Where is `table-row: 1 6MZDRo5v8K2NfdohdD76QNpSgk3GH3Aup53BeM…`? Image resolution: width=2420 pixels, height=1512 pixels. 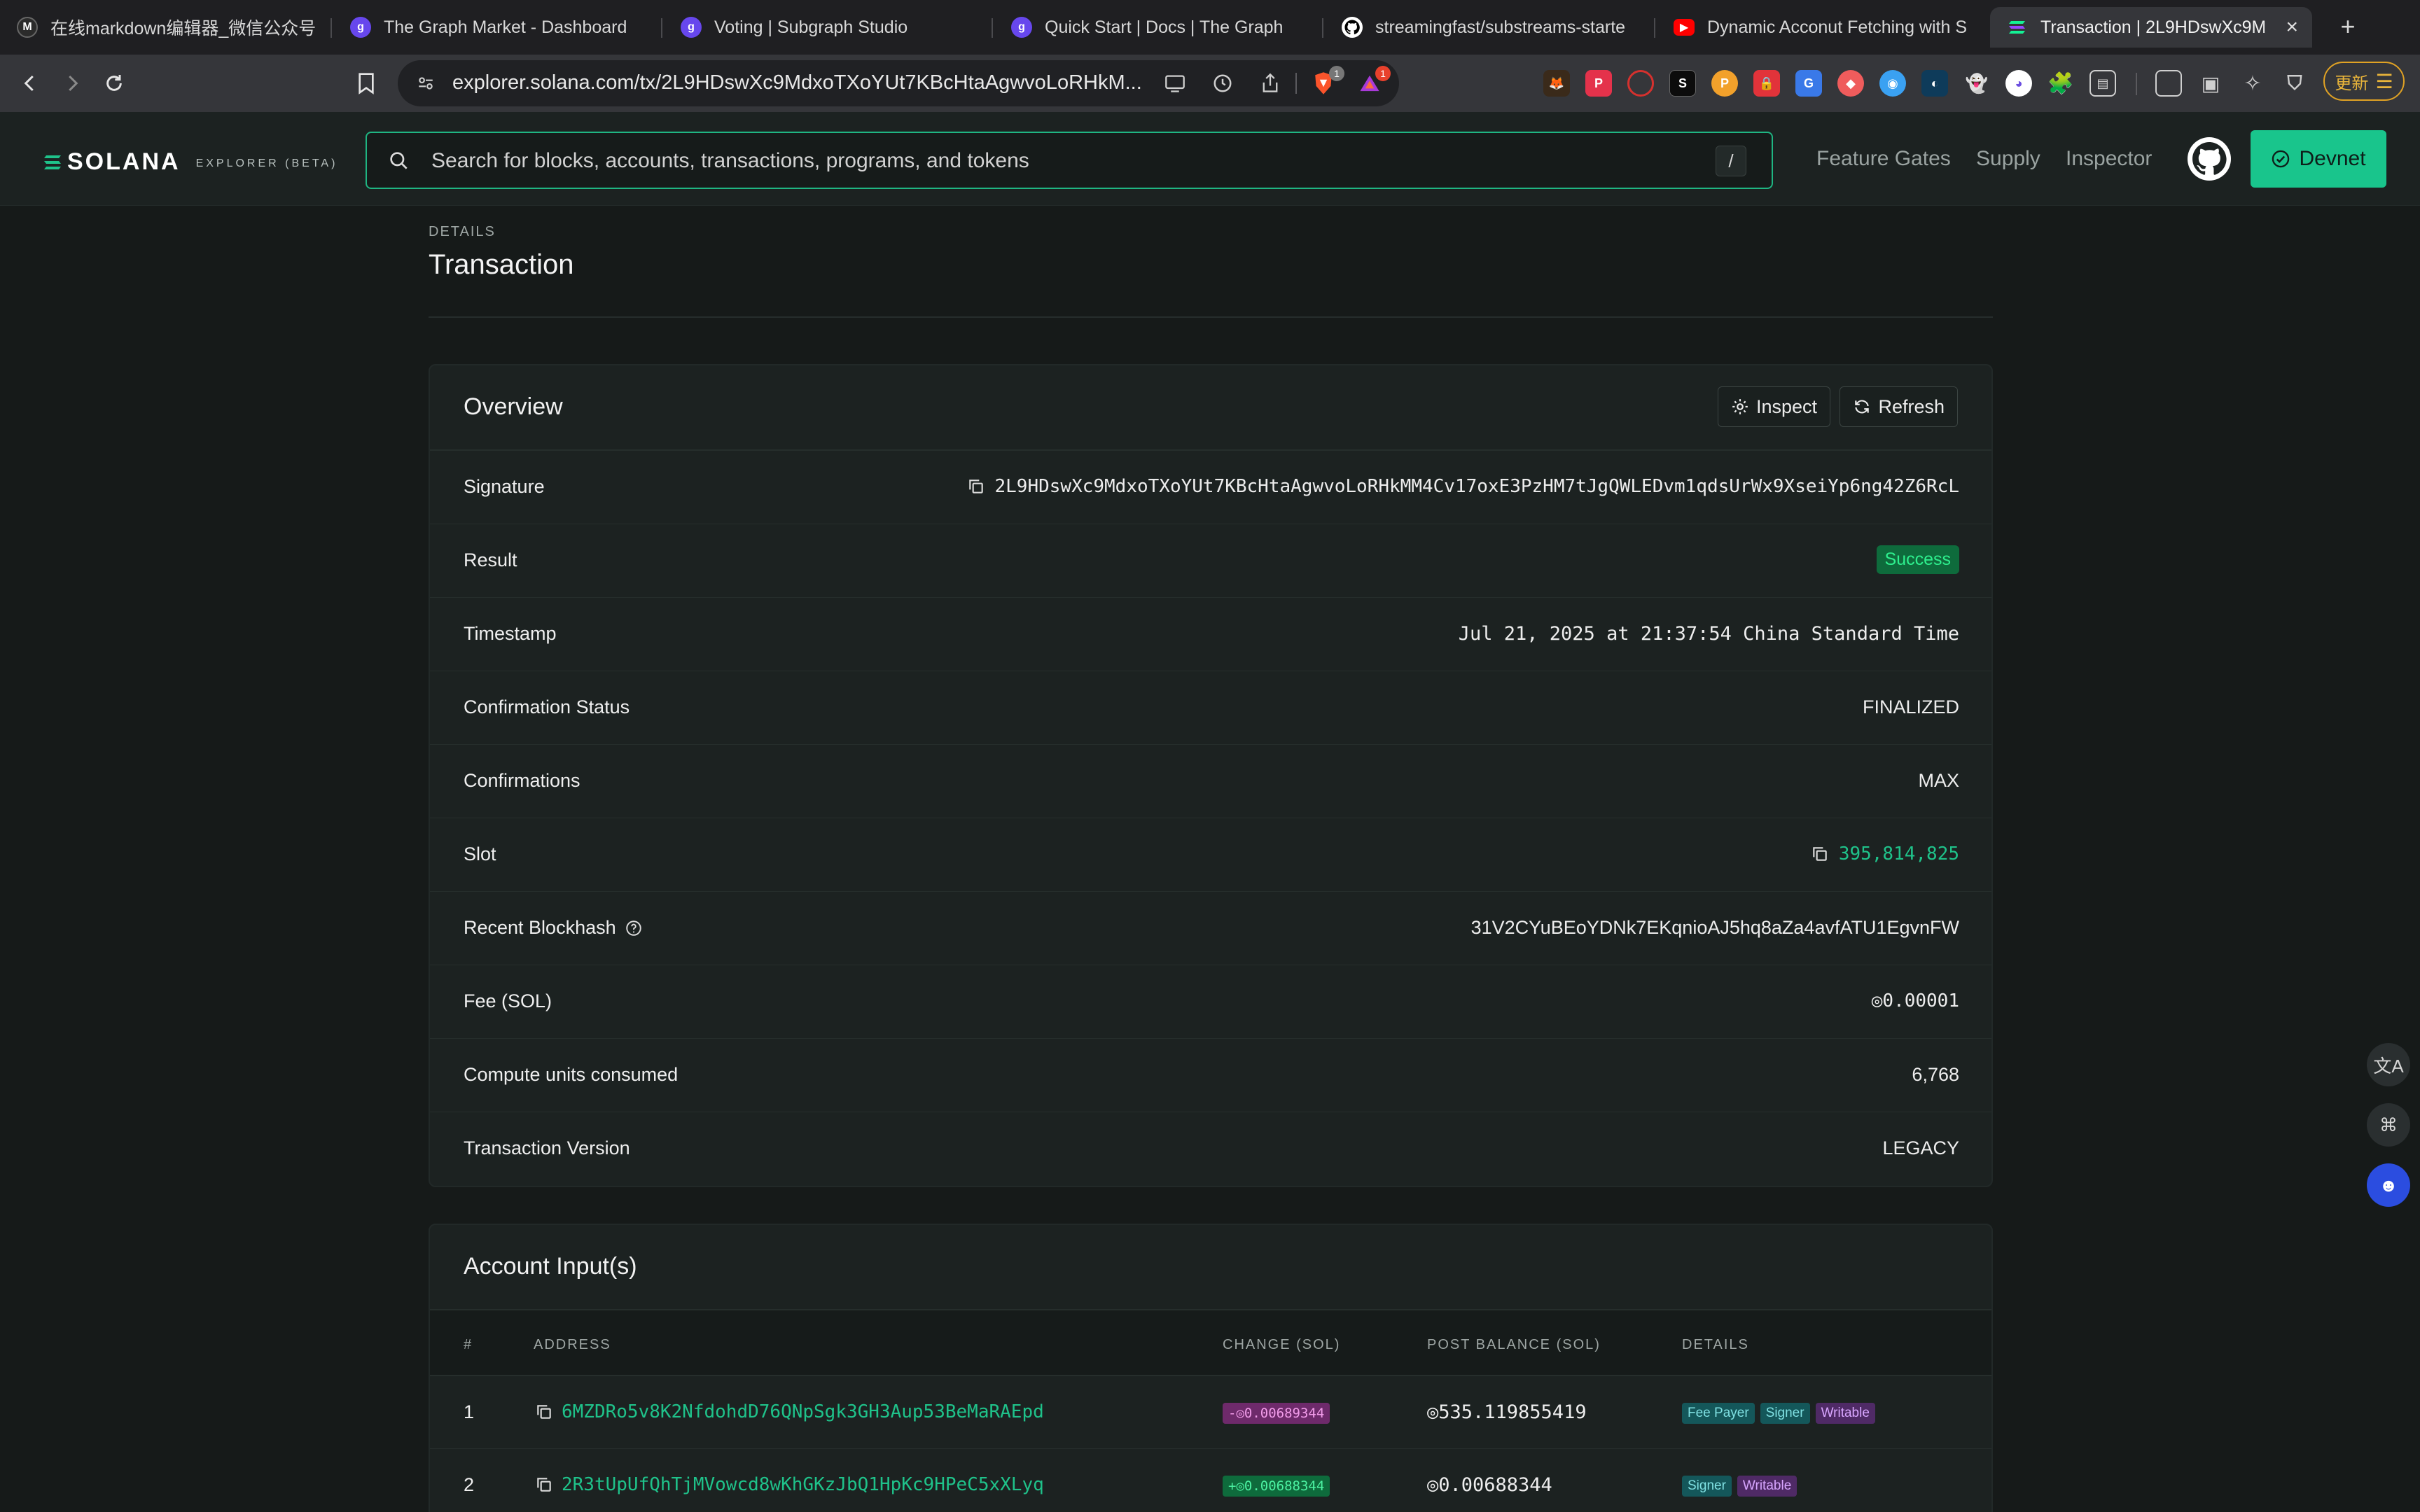
table-row: 1 6MZDRo5v8K2NfdohdD76QNpSgk3GH3Aup53BeM… is located at coordinates (1210, 1412).